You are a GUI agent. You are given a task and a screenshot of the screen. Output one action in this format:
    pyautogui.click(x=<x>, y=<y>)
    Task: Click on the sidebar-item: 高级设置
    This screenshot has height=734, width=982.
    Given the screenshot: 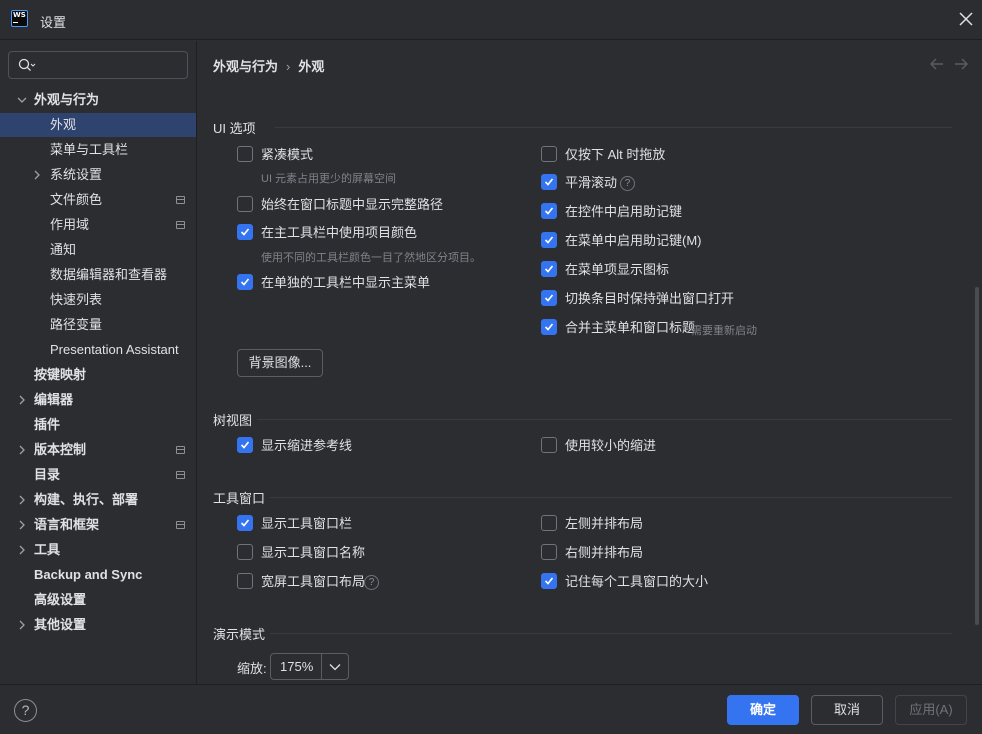 What is the action you would take?
    pyautogui.click(x=98, y=600)
    